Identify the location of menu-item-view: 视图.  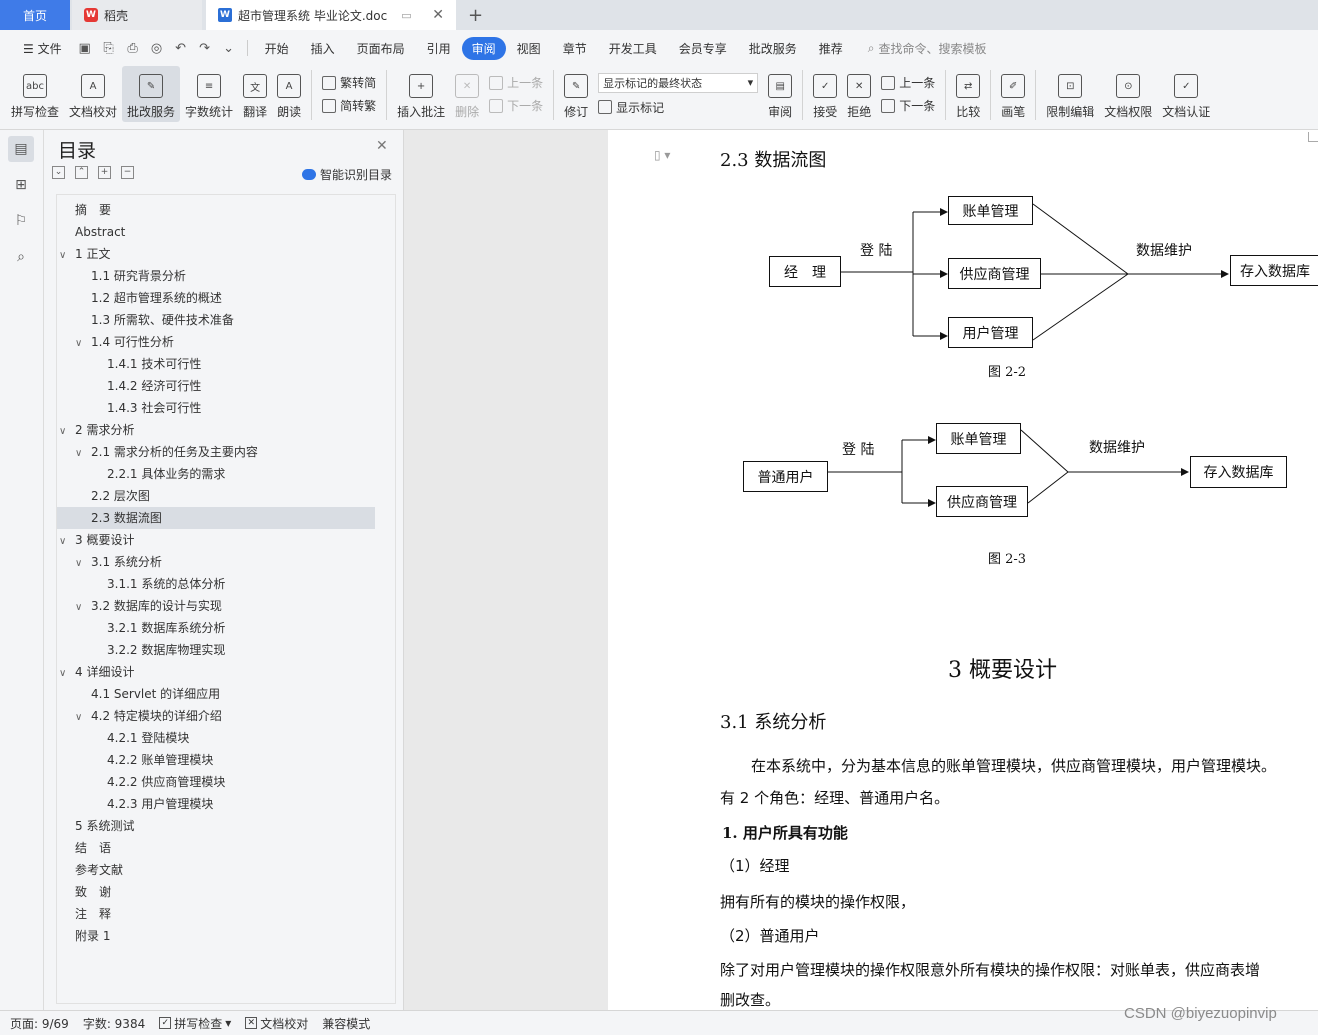
(529, 48).